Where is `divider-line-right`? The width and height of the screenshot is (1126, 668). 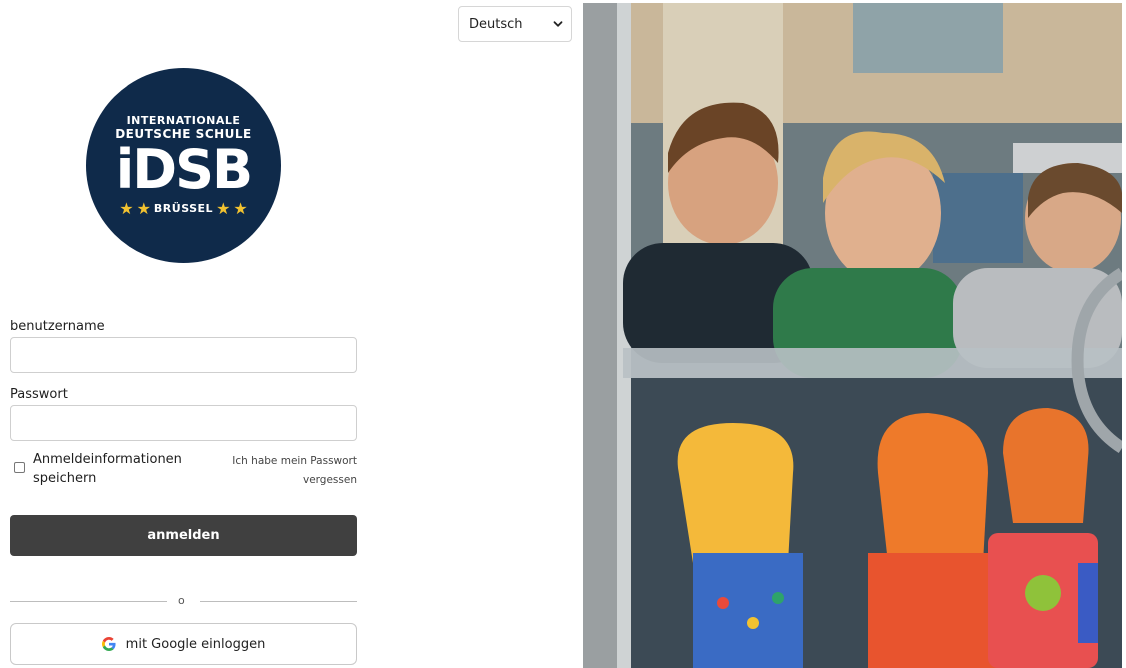 divider-line-right is located at coordinates (278, 601).